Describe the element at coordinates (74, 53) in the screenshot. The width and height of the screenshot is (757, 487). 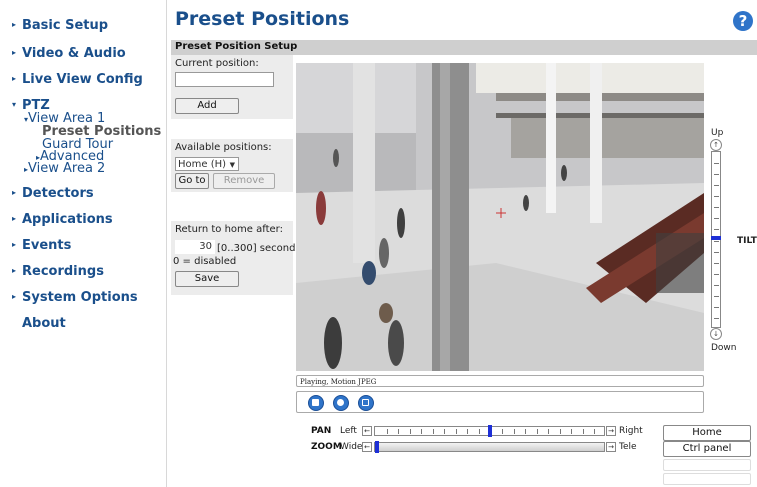
I see `nav-label: Video & Audio` at that location.